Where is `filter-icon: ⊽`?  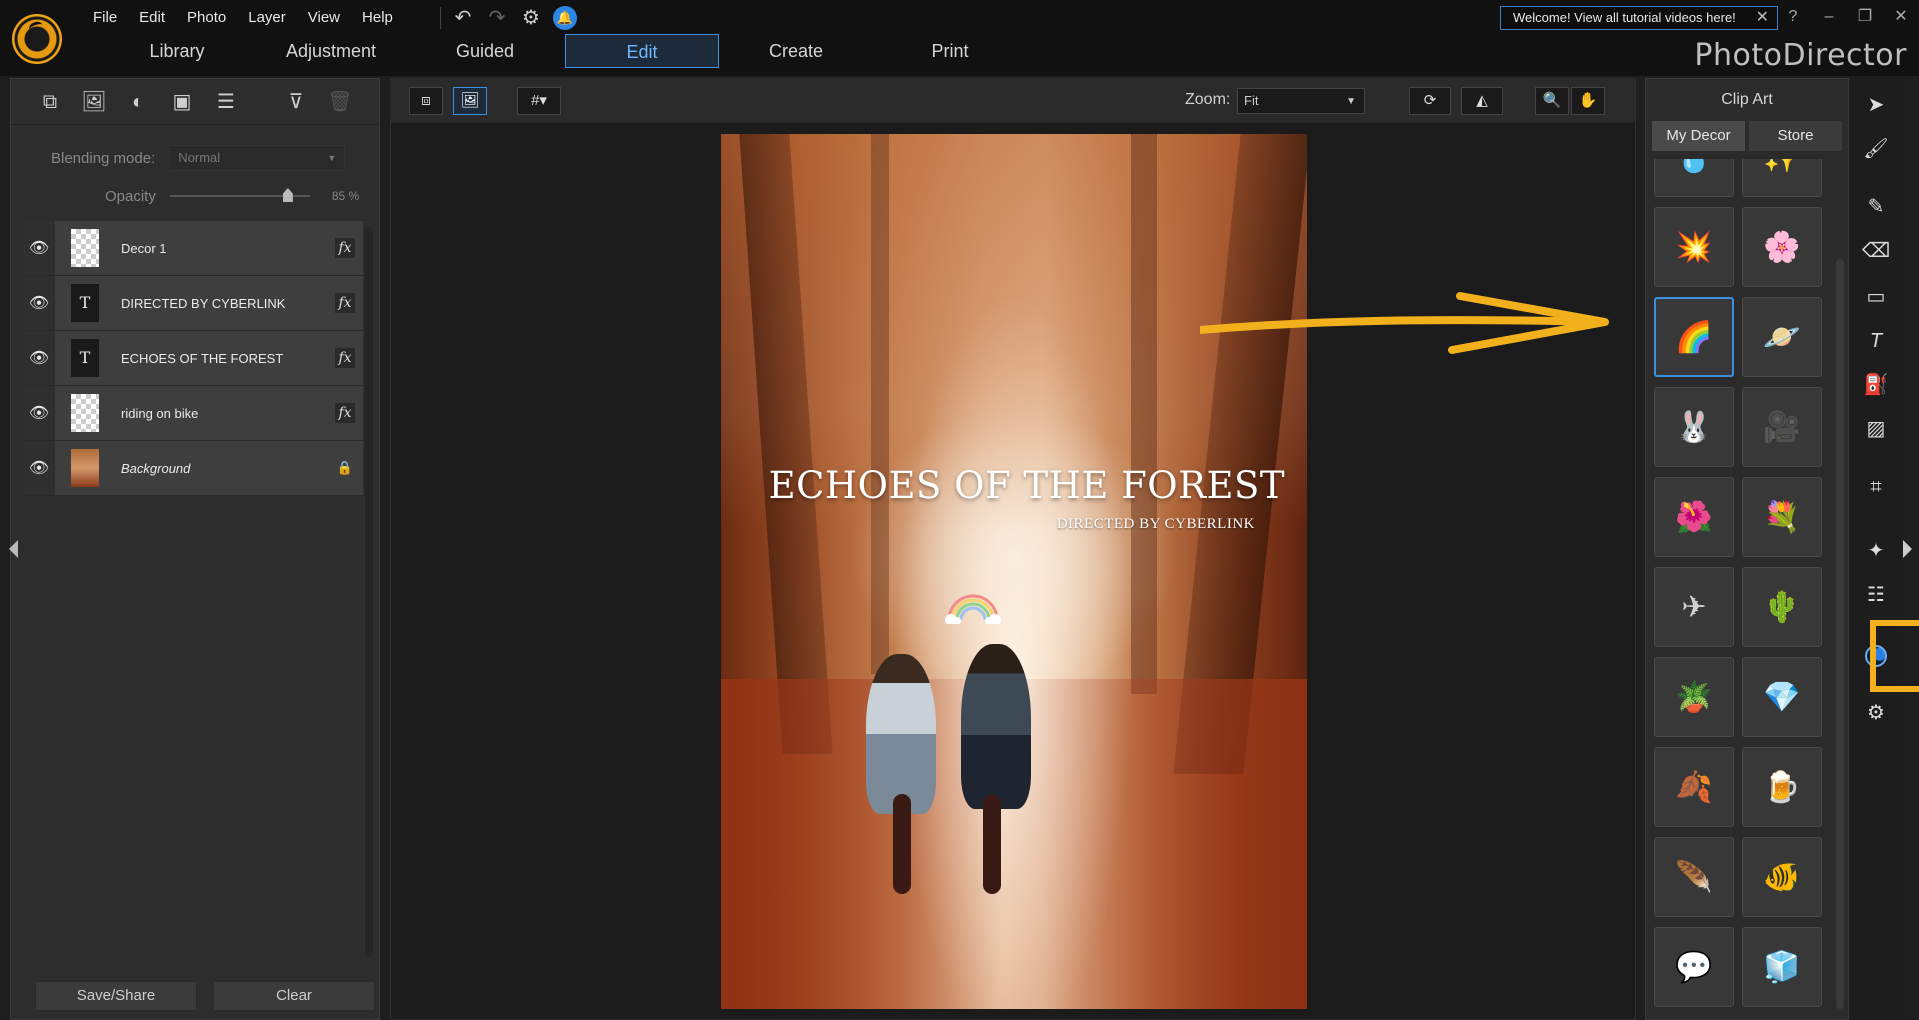 filter-icon: ⊽ is located at coordinates (296, 102).